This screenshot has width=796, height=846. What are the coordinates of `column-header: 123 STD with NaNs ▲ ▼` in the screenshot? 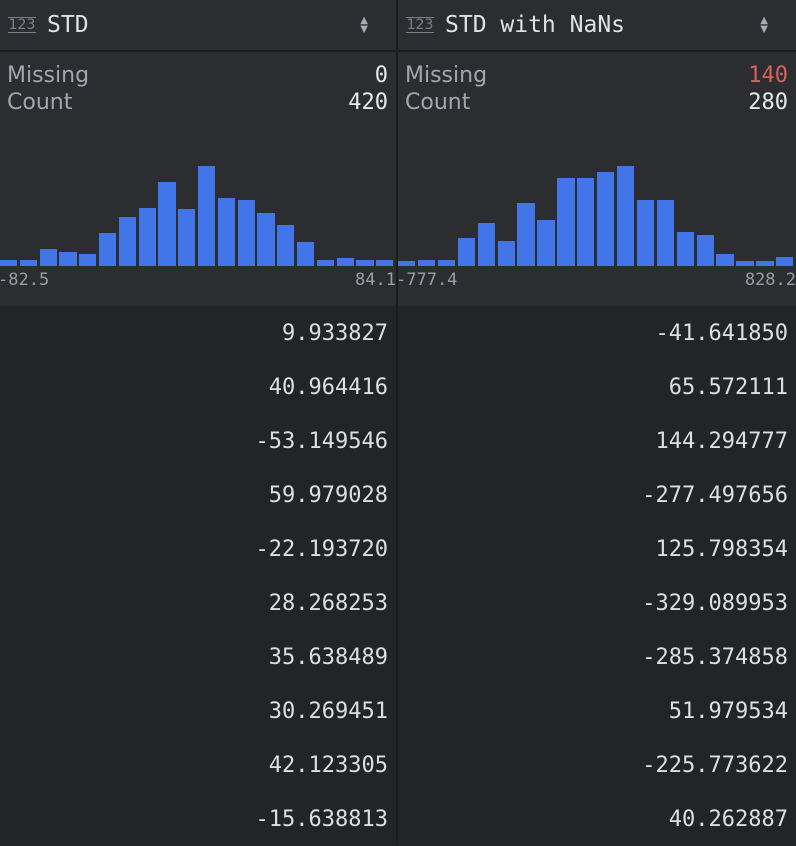 It's located at (597, 26).